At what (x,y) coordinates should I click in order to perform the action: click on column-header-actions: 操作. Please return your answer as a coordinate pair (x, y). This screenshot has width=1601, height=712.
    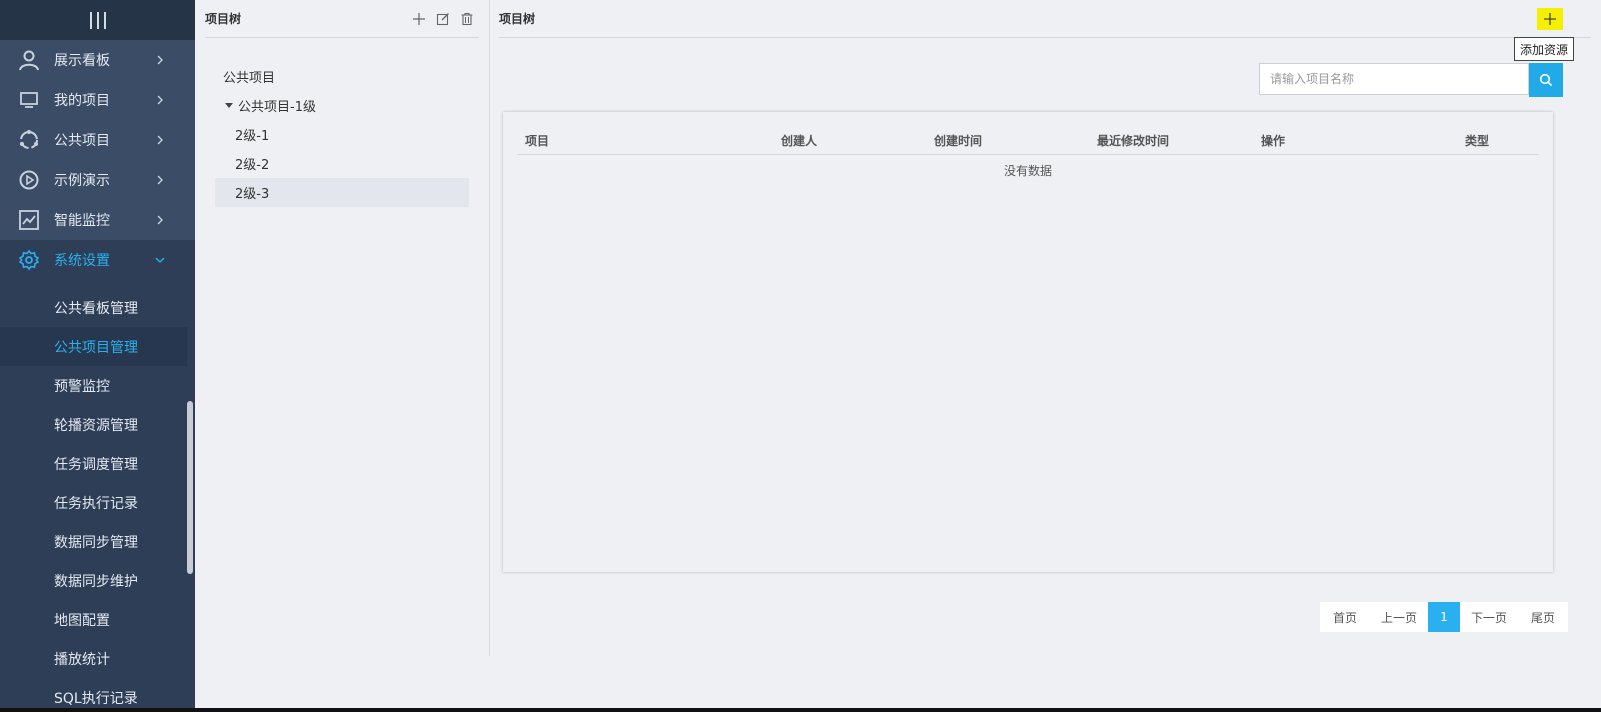
    Looking at the image, I should click on (1273, 140).